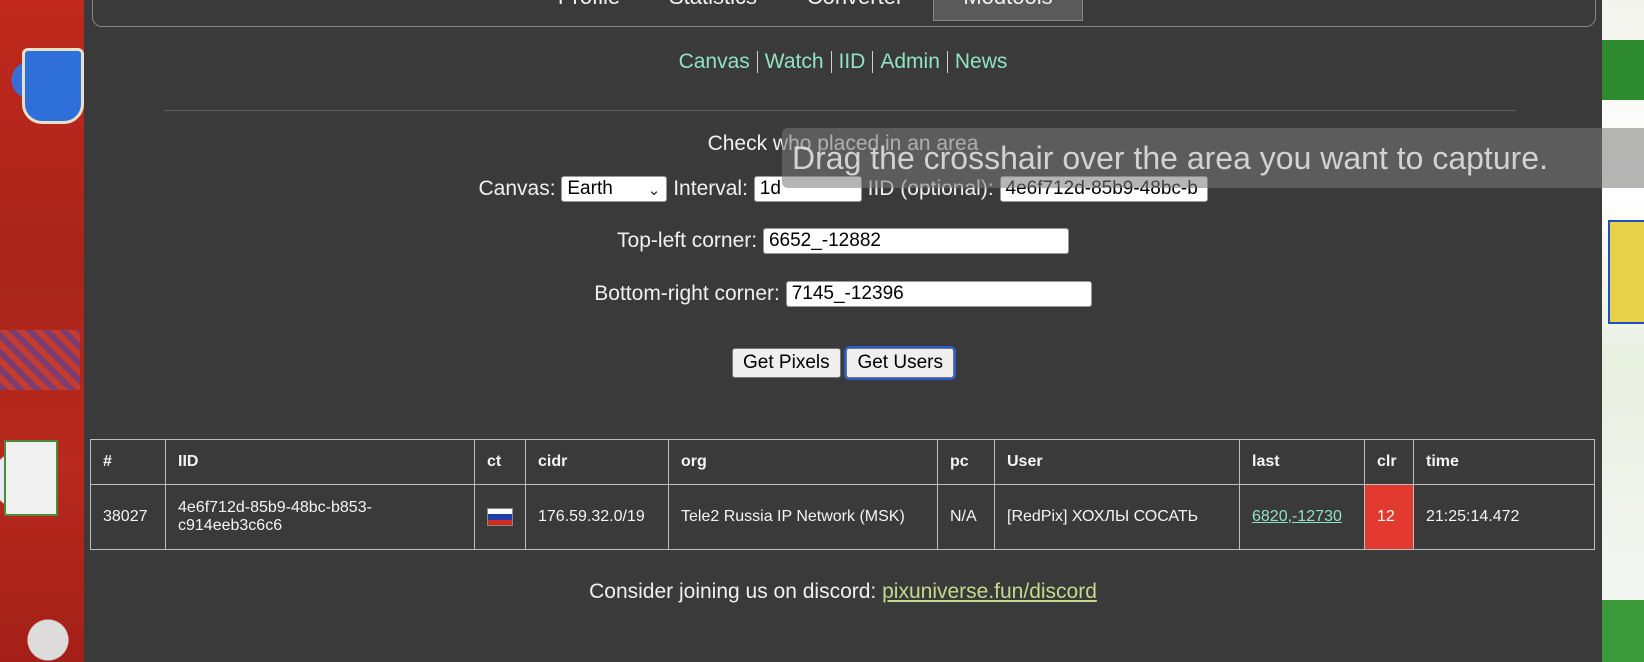 The height and width of the screenshot is (662, 1644). Describe the element at coordinates (714, 61) in the screenshot. I see `subnav-canvas: Canvas` at that location.